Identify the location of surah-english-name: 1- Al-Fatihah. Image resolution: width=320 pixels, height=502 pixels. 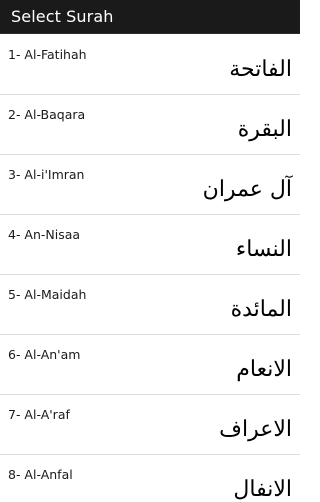
(47, 54).